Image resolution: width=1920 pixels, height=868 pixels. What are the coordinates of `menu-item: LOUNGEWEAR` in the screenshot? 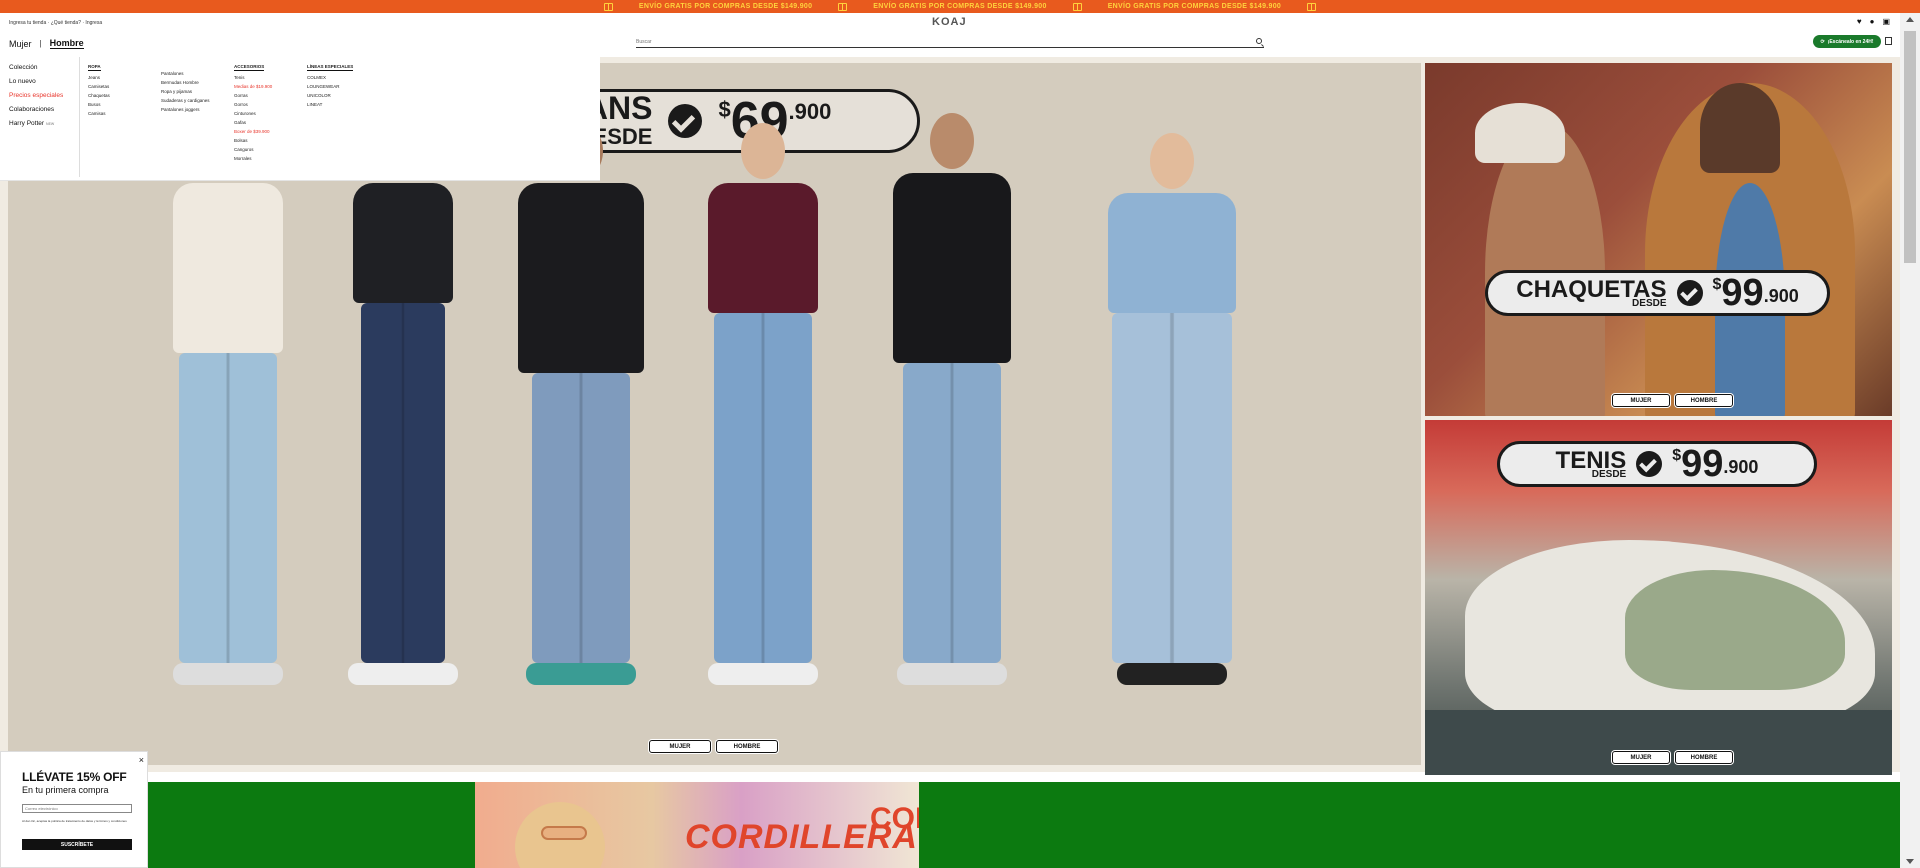 It's located at (330, 86).